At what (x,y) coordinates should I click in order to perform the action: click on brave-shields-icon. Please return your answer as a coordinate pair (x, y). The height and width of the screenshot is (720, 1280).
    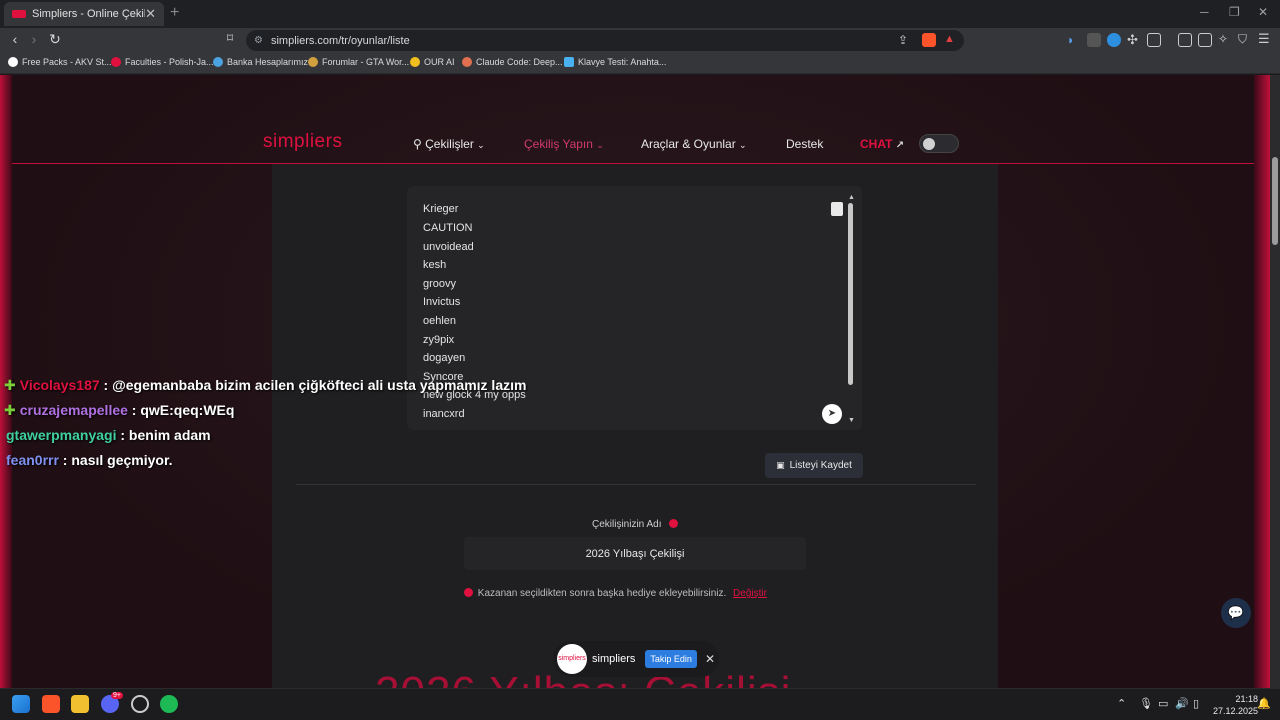
    Looking at the image, I should click on (929, 40).